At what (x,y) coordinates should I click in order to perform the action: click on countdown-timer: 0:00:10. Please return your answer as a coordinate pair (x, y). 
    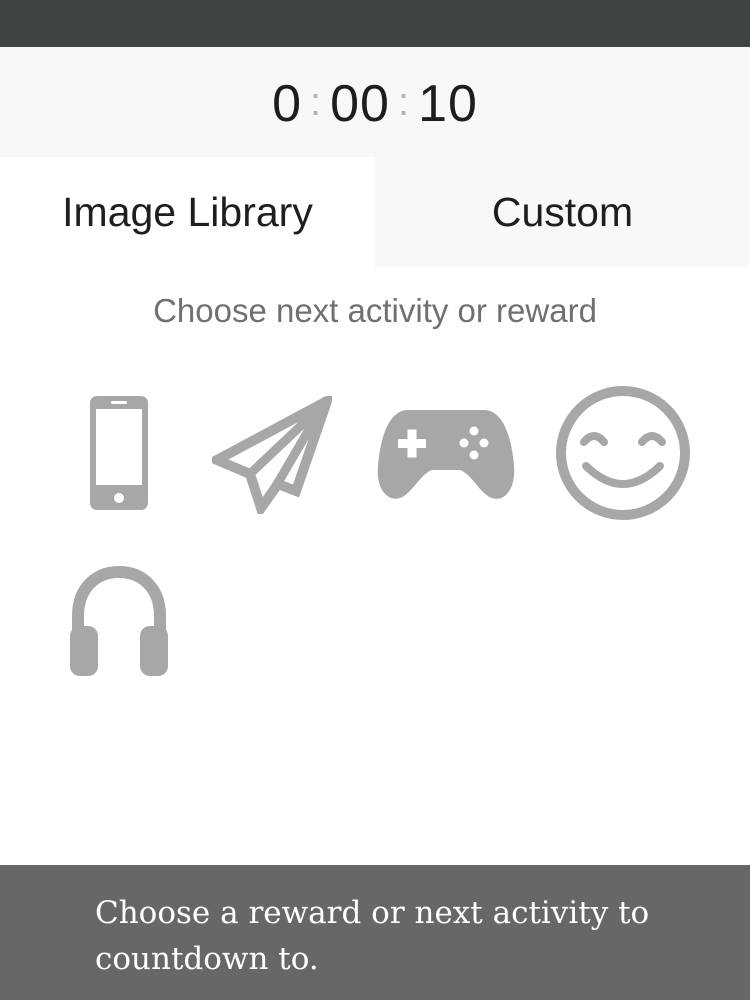
    Looking at the image, I should click on (375, 103).